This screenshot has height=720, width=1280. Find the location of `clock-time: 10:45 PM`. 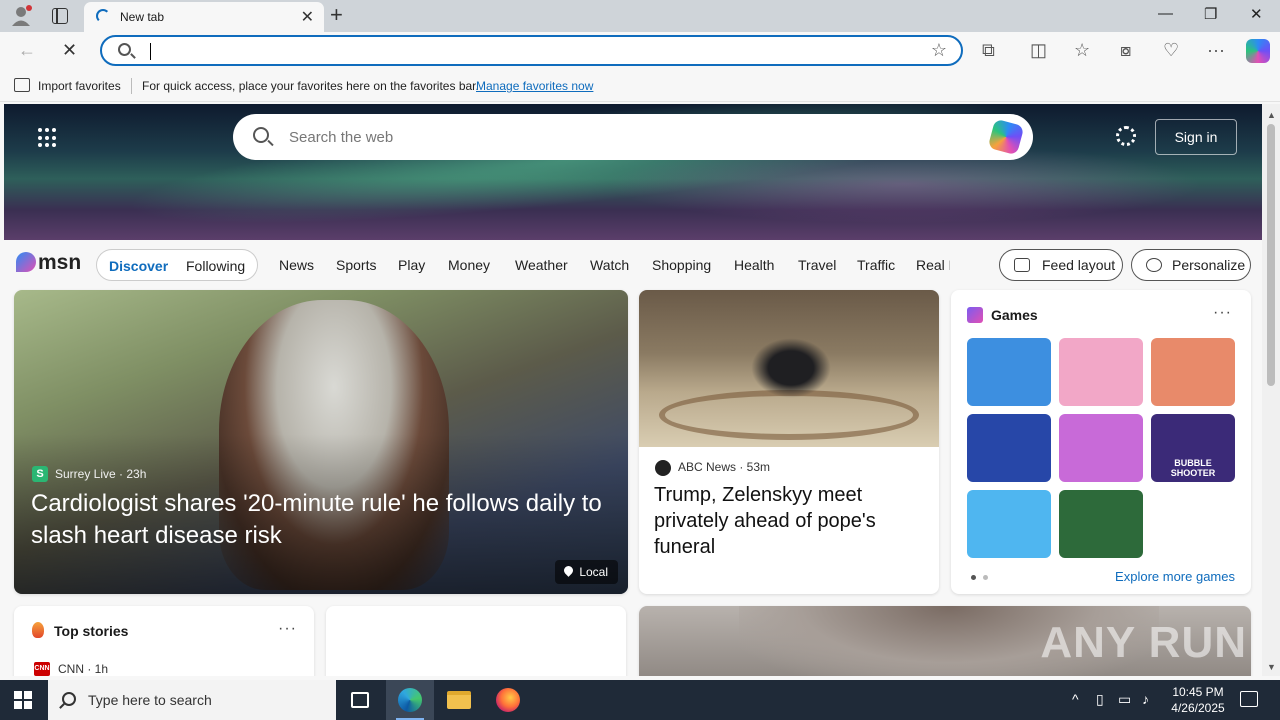

clock-time: 10:45 PM is located at coordinates (1198, 692).